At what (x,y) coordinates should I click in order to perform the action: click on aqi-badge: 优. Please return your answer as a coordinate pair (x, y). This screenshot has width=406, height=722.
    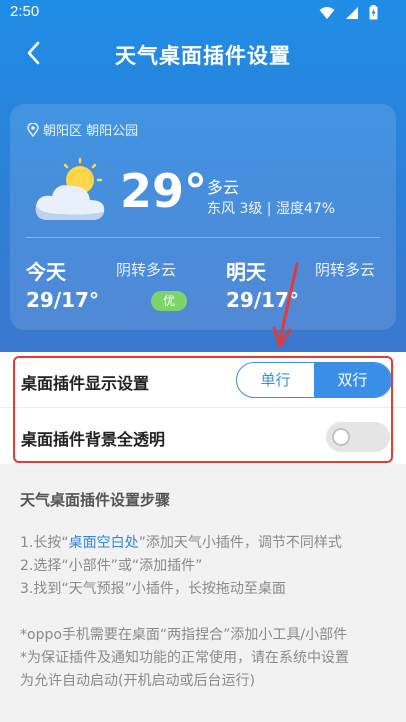
    Looking at the image, I should click on (169, 301).